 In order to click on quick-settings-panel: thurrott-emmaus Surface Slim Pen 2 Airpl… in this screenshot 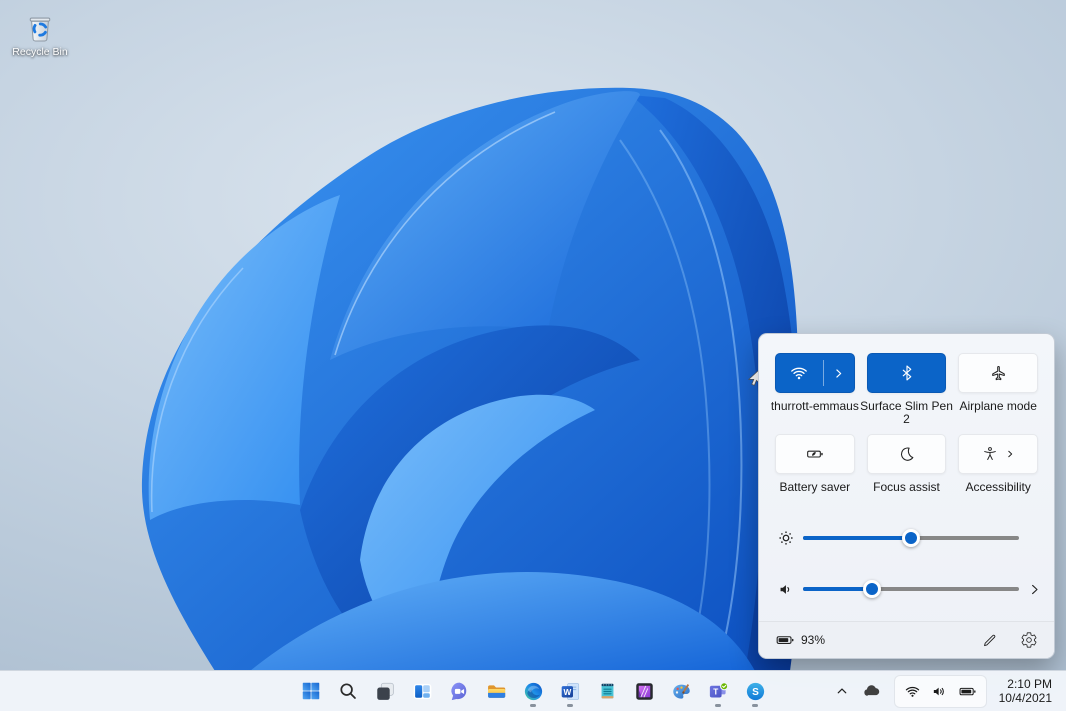, I will do `click(906, 496)`.